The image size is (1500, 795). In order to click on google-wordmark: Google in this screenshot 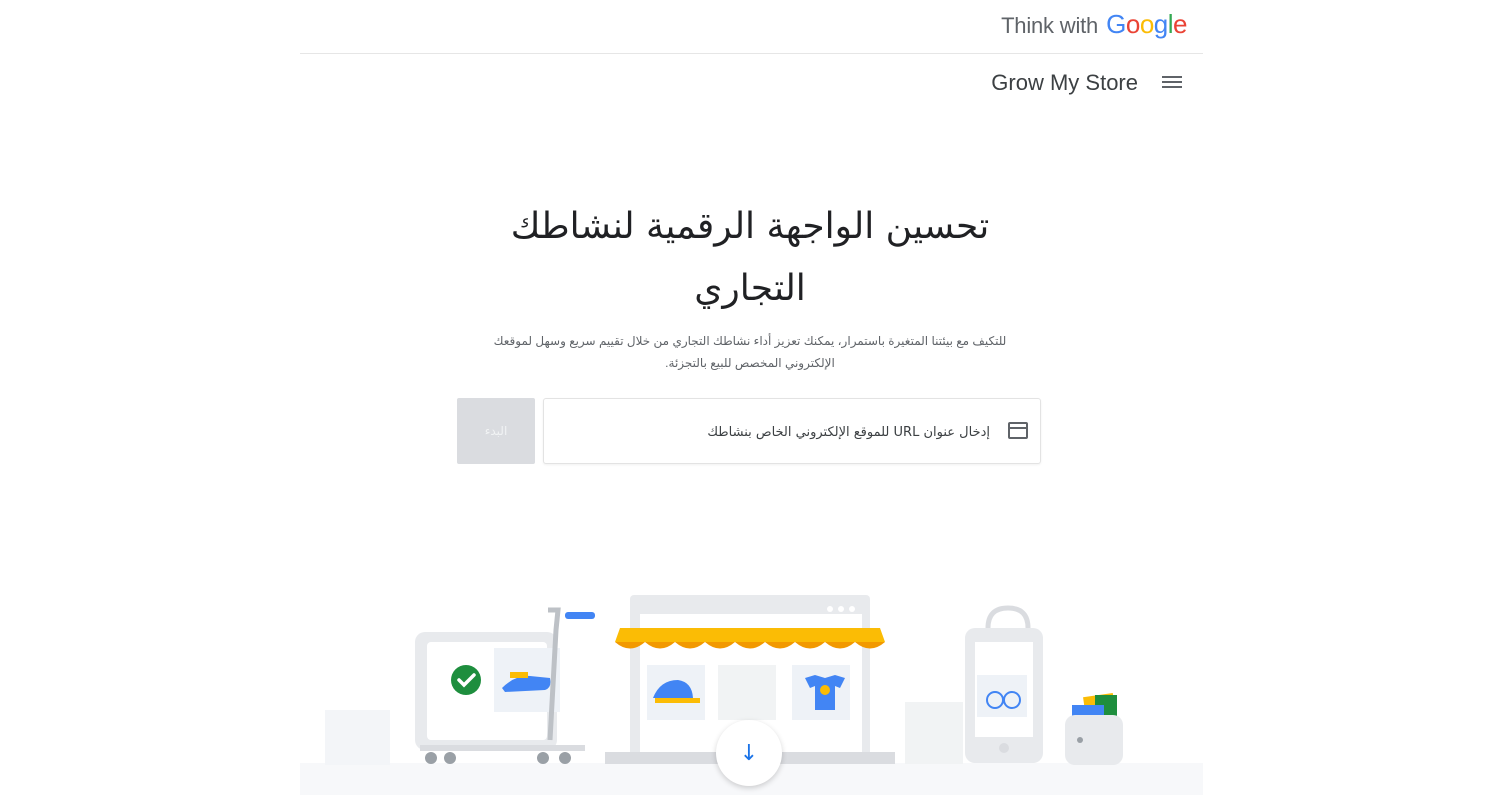, I will do `click(1146, 24)`.